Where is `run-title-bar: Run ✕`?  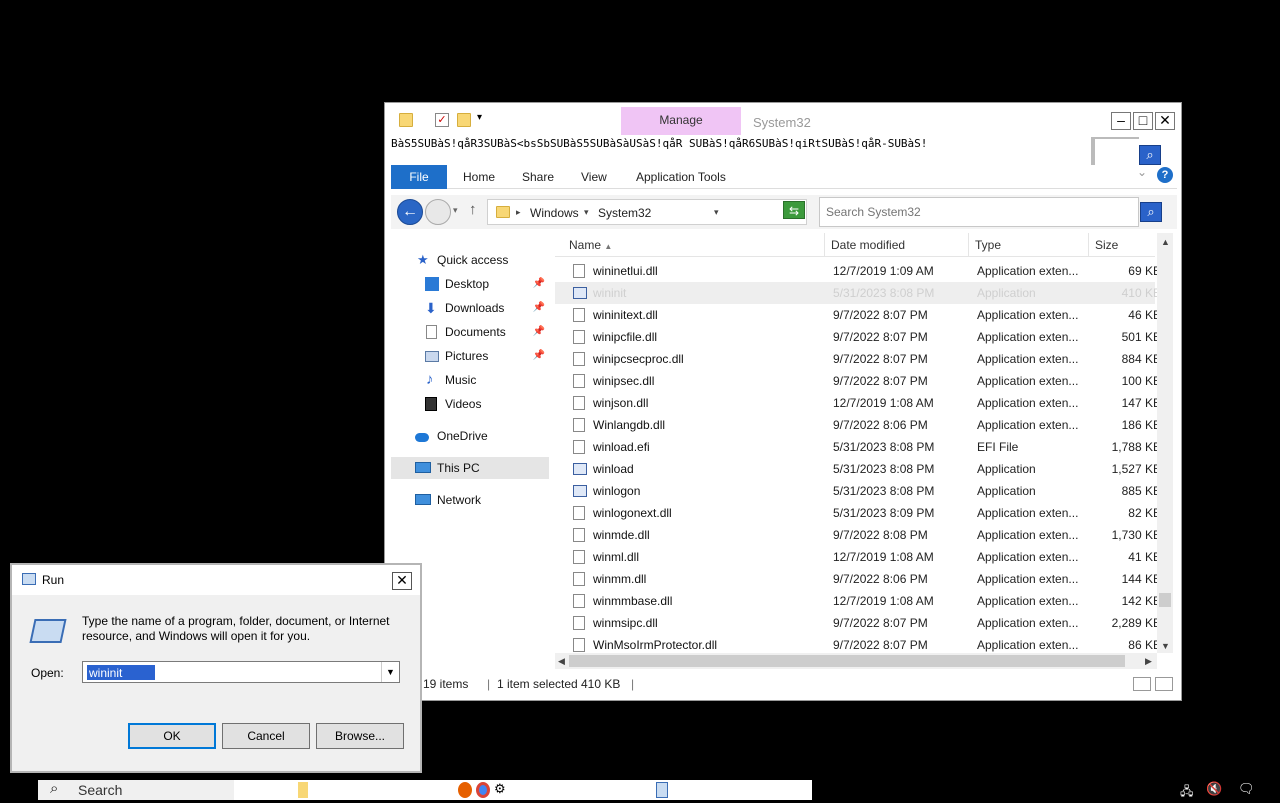
run-title-bar: Run ✕ is located at coordinates (216, 580).